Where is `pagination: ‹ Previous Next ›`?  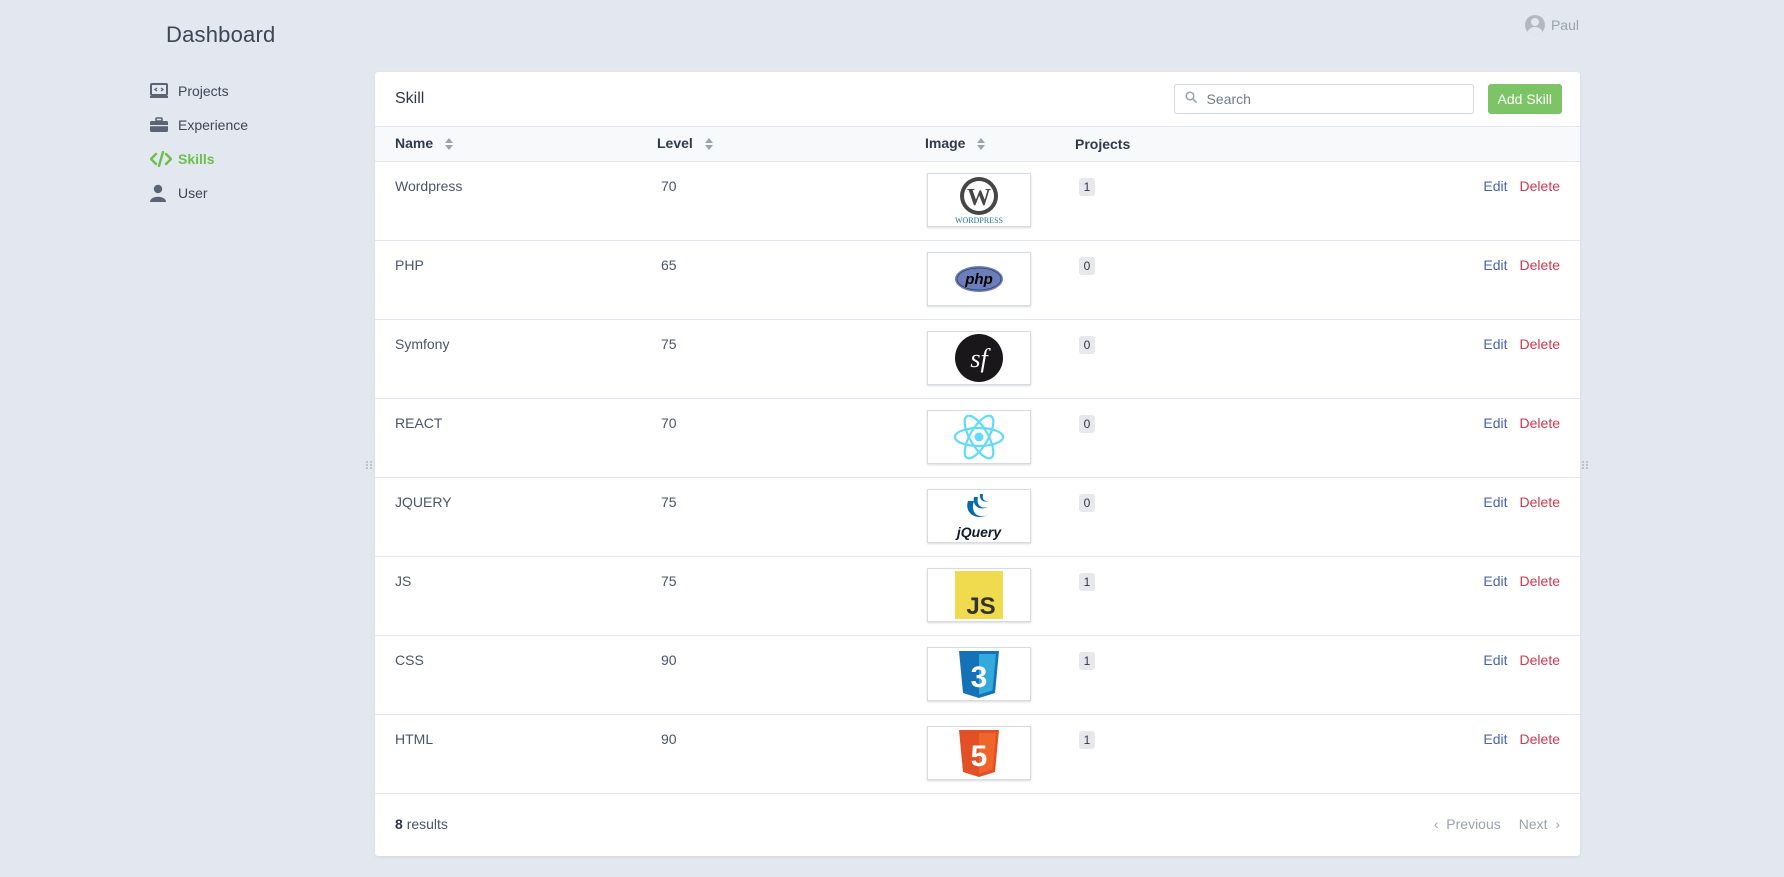 pagination: ‹ Previous Next › is located at coordinates (1497, 824).